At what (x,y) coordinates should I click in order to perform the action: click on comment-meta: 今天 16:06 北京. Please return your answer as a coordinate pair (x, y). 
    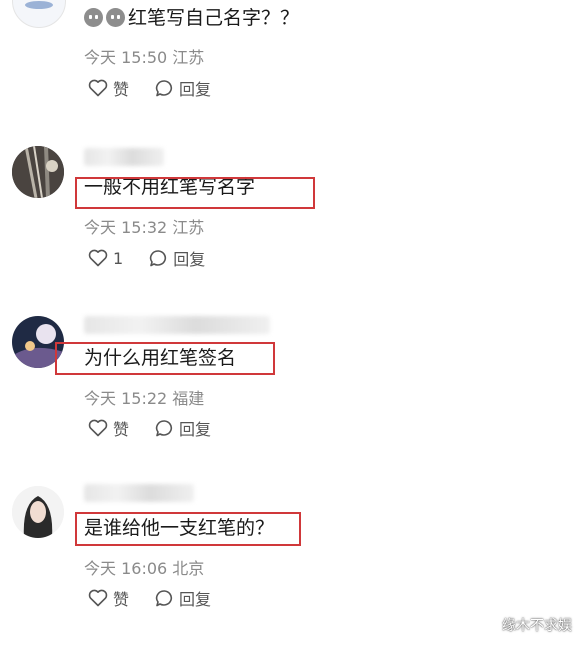
    Looking at the image, I should click on (144, 567).